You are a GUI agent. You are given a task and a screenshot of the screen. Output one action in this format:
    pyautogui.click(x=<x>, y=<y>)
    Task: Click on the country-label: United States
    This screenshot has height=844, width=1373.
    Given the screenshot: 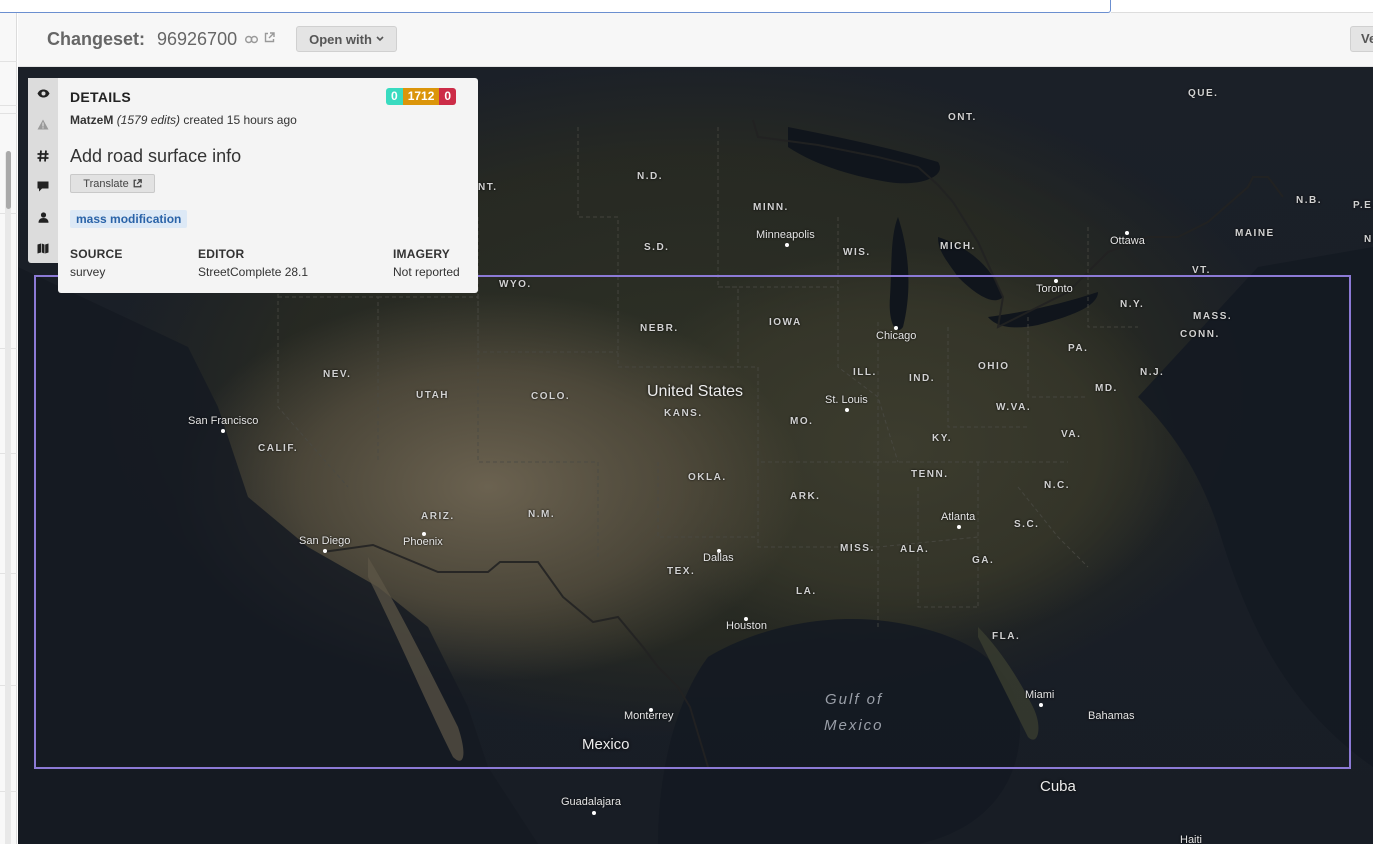 What is the action you would take?
    pyautogui.click(x=695, y=391)
    